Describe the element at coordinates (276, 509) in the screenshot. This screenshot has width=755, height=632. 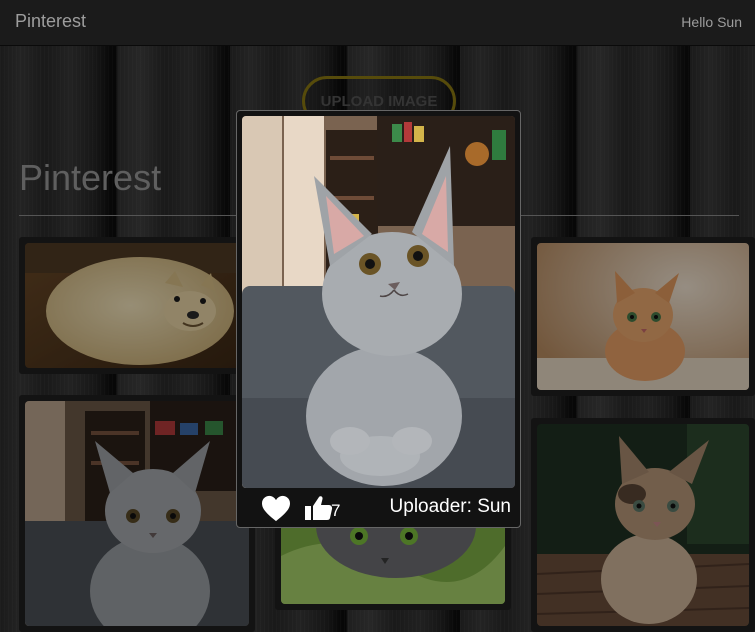
I see `heart-icon` at that location.